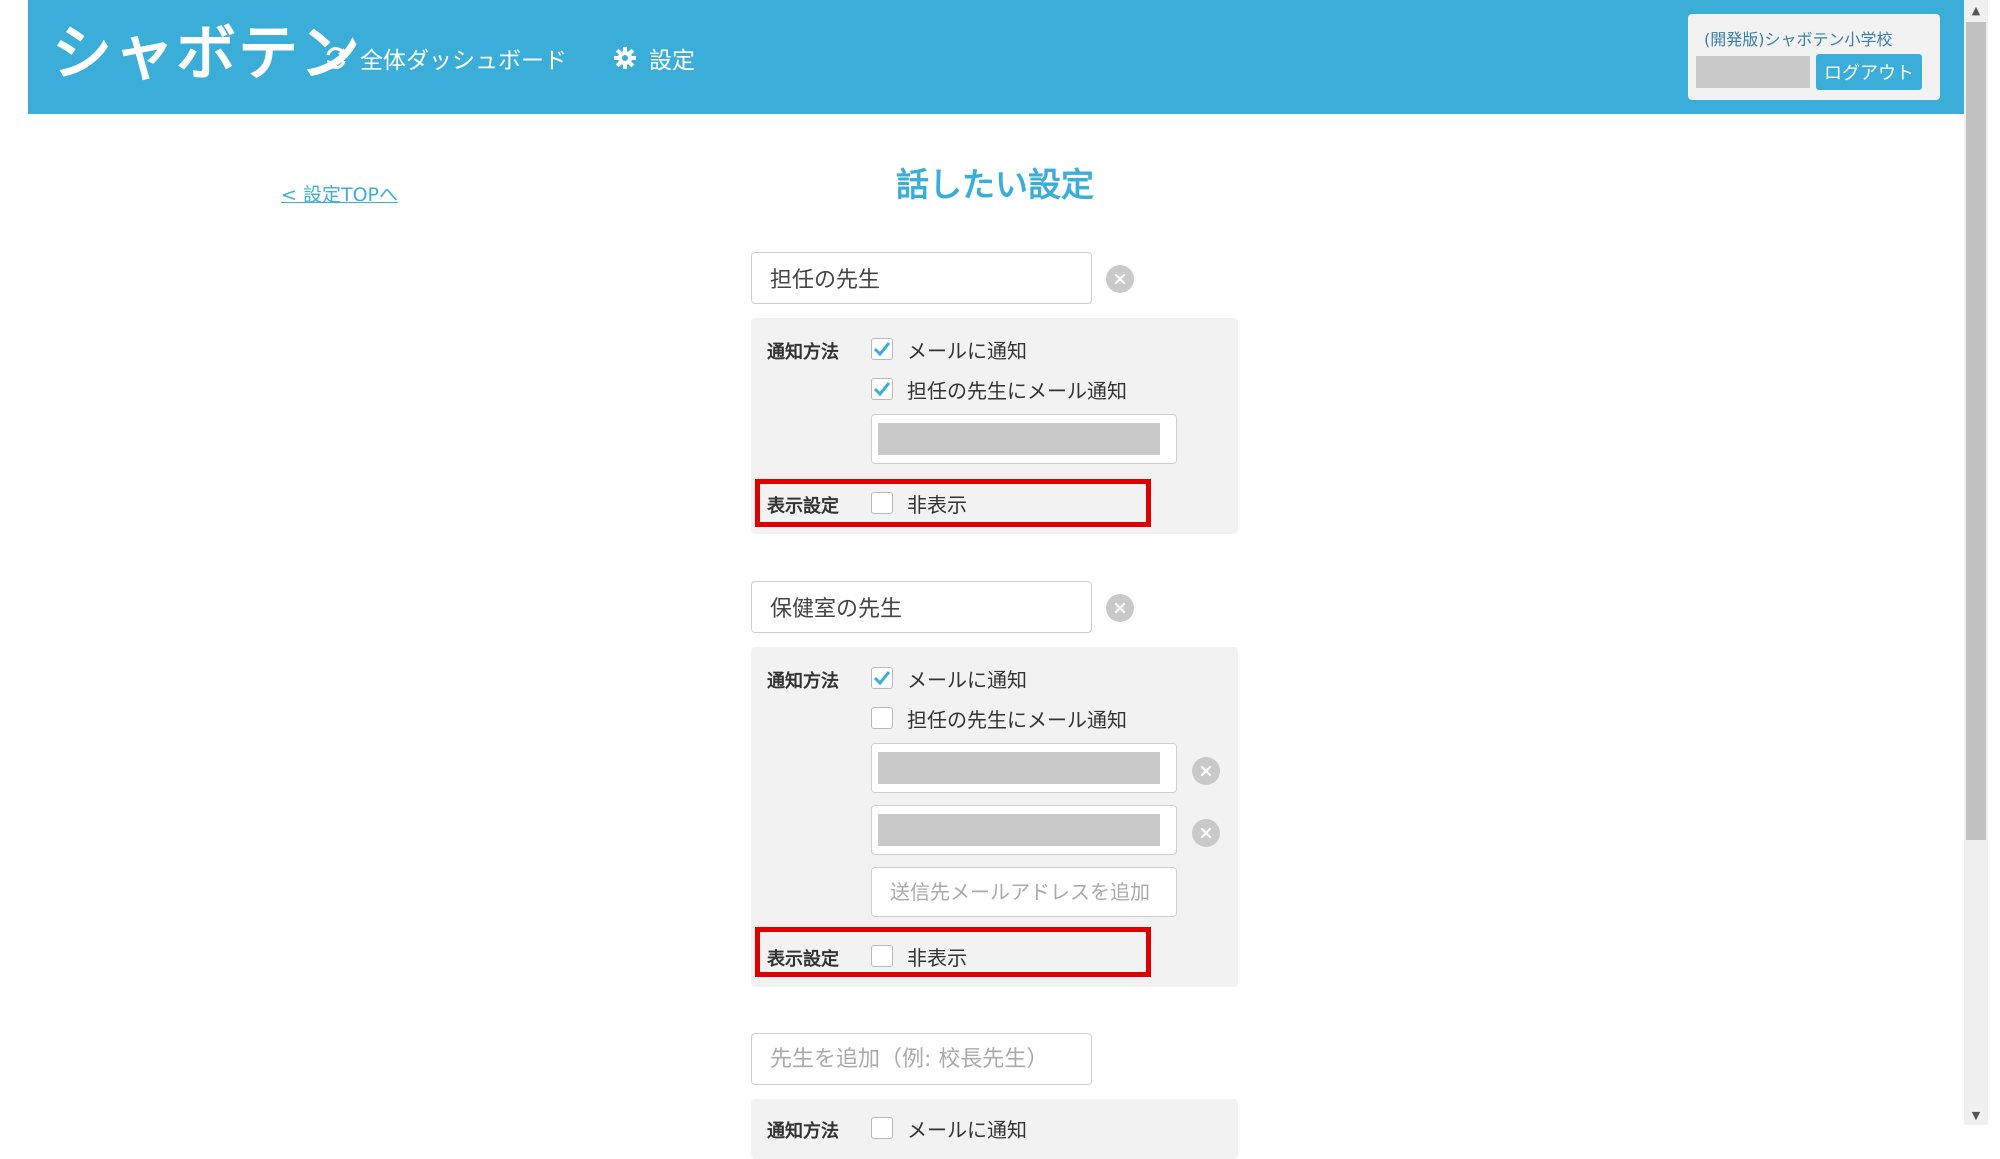  Describe the element at coordinates (336, 58) in the screenshot. I see `refresh-icon` at that location.